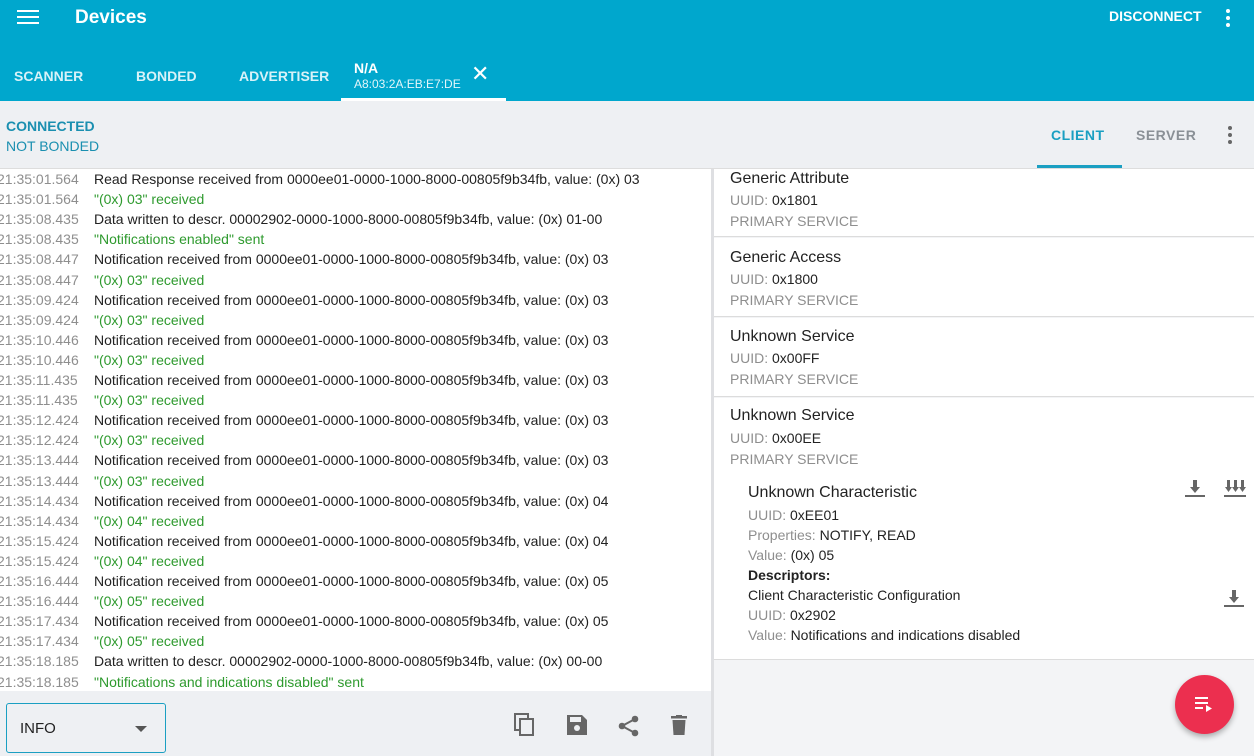  I want to click on connection-header: CONNECTED NOT BONDED CLIENT SERVER, so click(627, 135).